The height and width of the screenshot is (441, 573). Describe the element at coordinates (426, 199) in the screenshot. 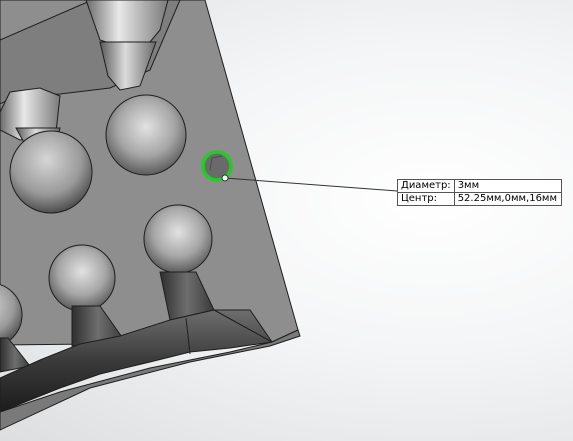

I see `center-label: Центр:` at that location.